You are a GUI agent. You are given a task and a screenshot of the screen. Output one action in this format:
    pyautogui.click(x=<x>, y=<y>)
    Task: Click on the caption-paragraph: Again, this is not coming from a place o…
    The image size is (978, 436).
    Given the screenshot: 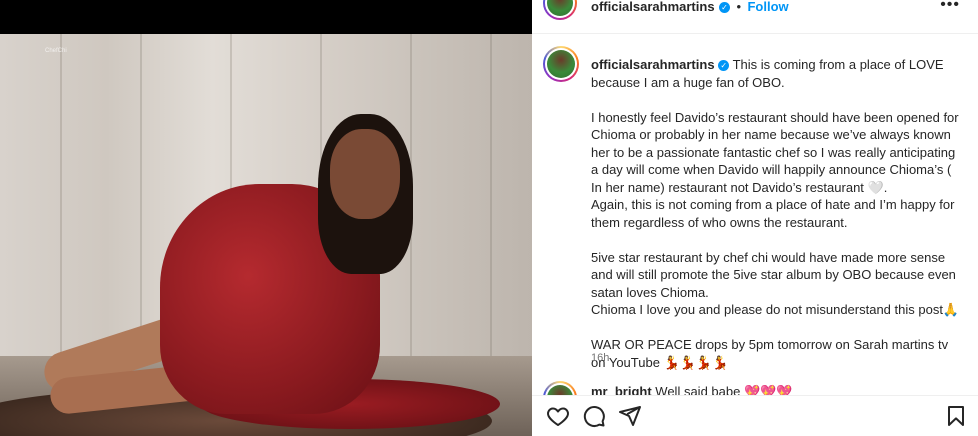 What is the action you would take?
    pyautogui.click(x=773, y=213)
    